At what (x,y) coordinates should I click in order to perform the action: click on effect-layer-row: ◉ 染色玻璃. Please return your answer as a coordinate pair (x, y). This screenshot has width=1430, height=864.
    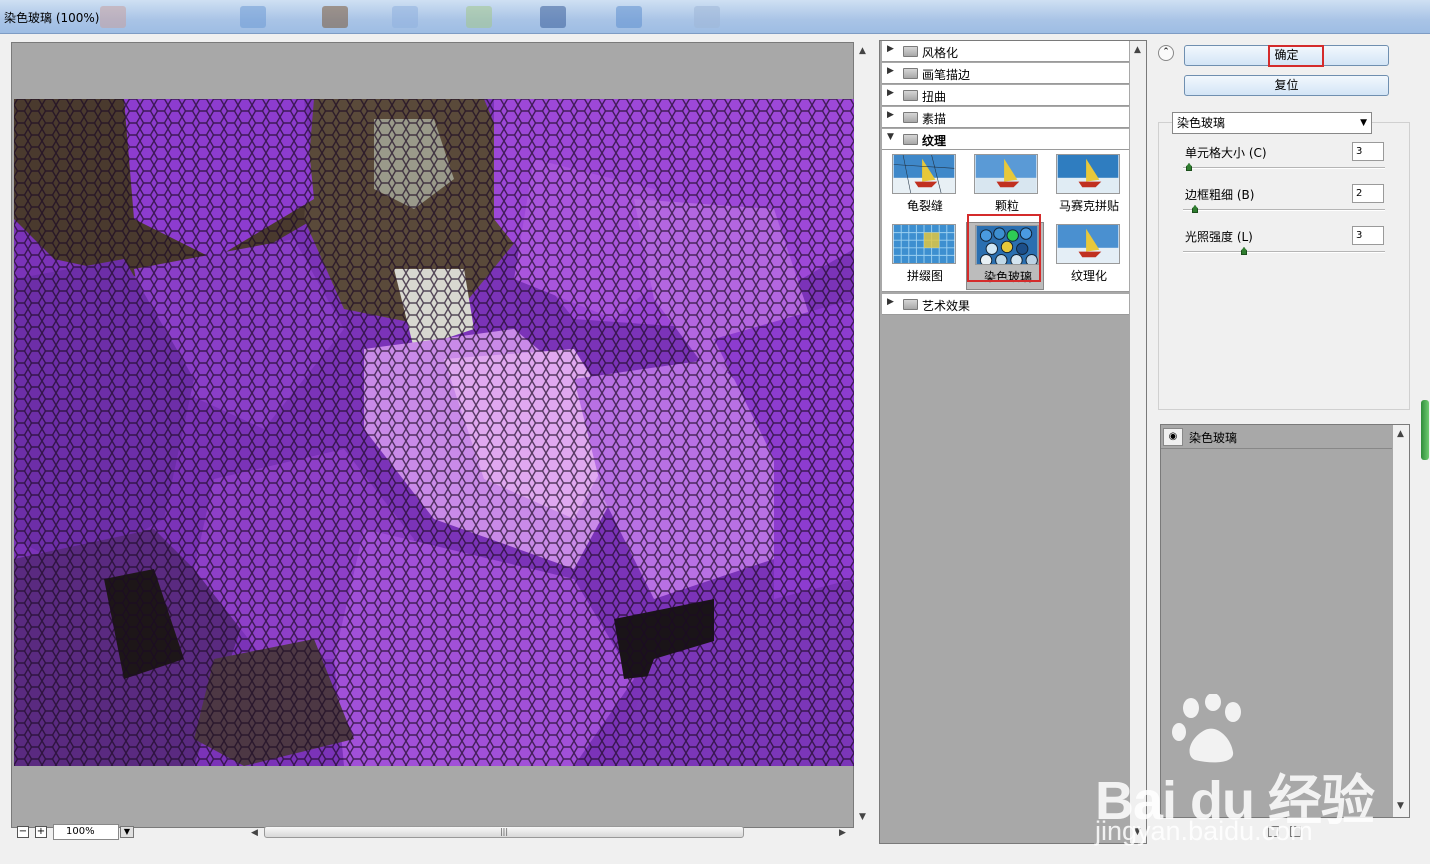
    Looking at the image, I should click on (1276, 437).